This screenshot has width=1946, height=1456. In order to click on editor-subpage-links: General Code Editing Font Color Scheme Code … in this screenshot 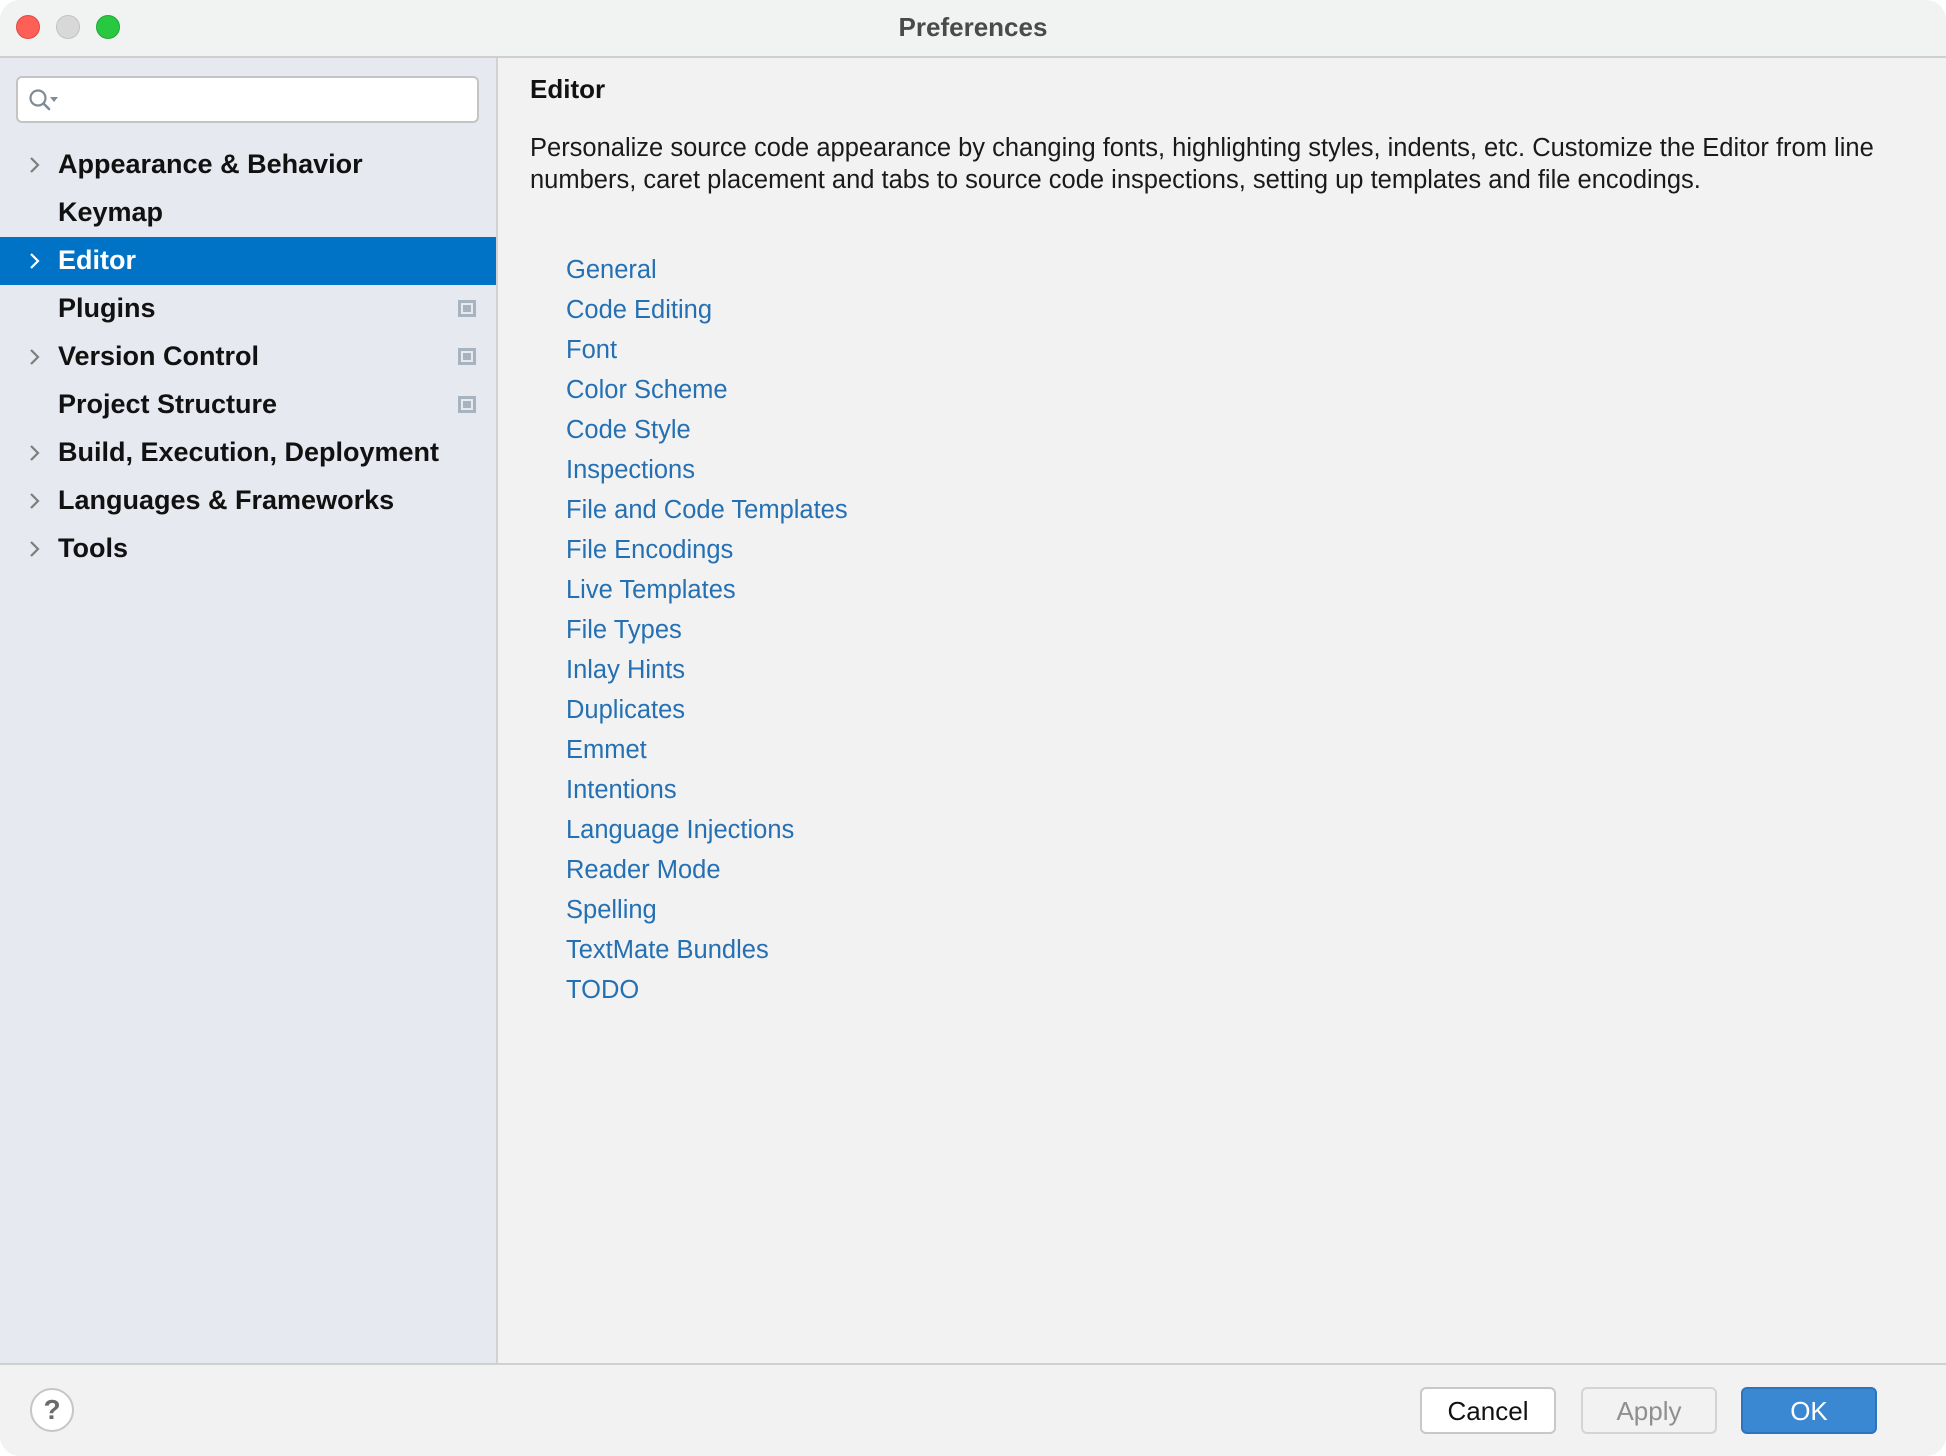, I will do `click(707, 630)`.